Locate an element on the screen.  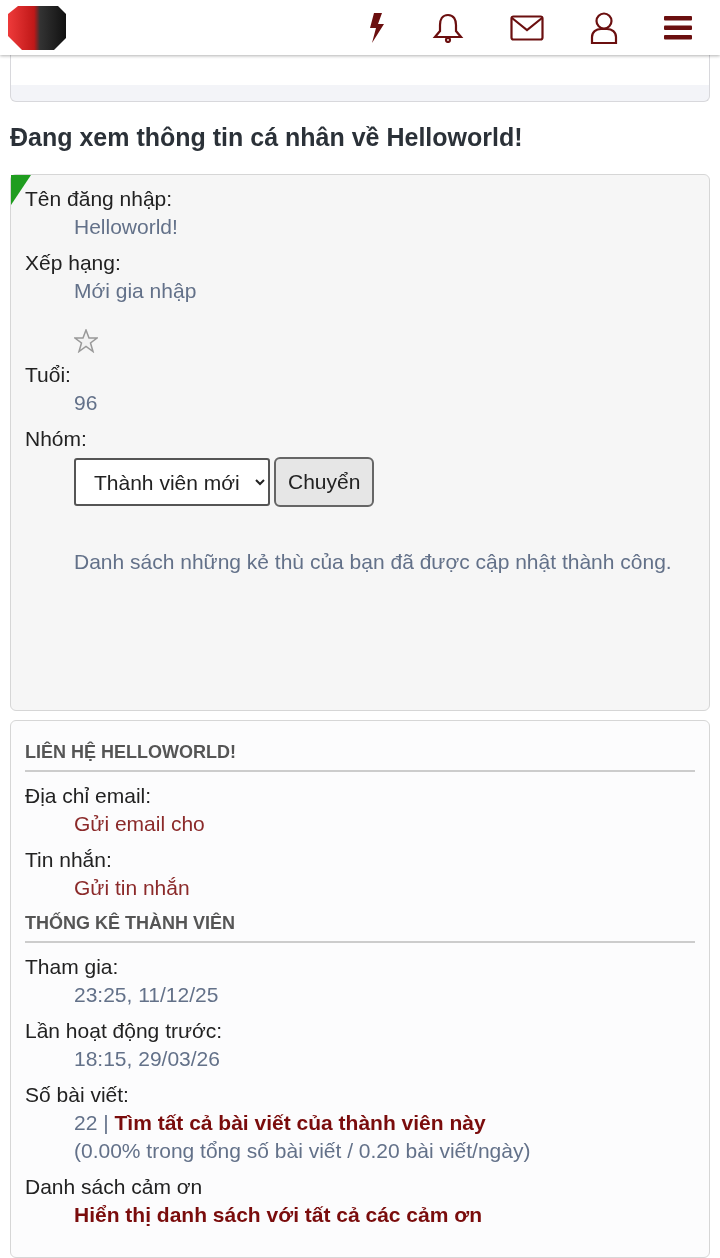
bell-icon is located at coordinates (448, 27).